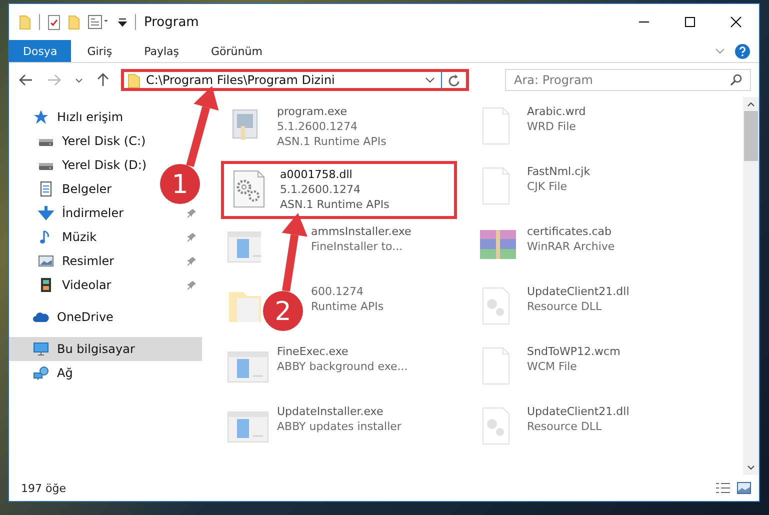  I want to click on sidebar-item: Bu bilgisayar, so click(105, 349).